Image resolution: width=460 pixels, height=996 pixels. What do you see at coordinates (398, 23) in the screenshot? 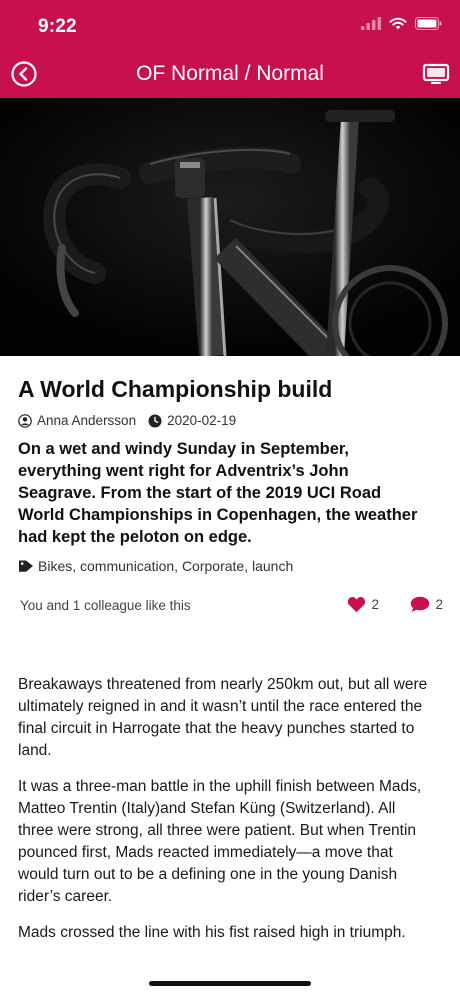
I see `wifi-icon` at bounding box center [398, 23].